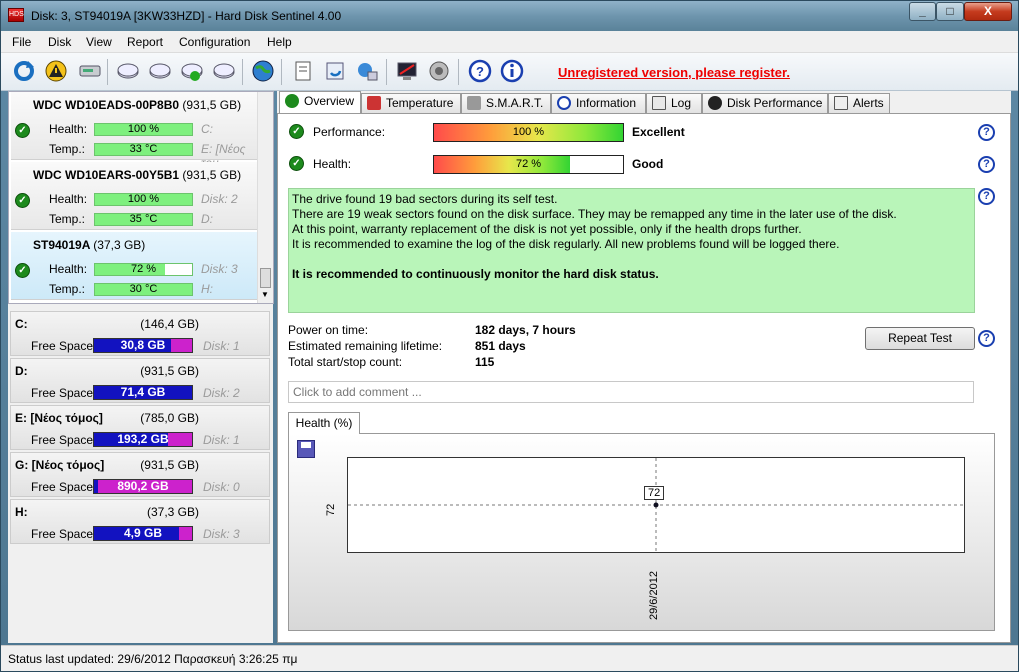  I want to click on startstop-label: Total start/stop count:, so click(345, 362).